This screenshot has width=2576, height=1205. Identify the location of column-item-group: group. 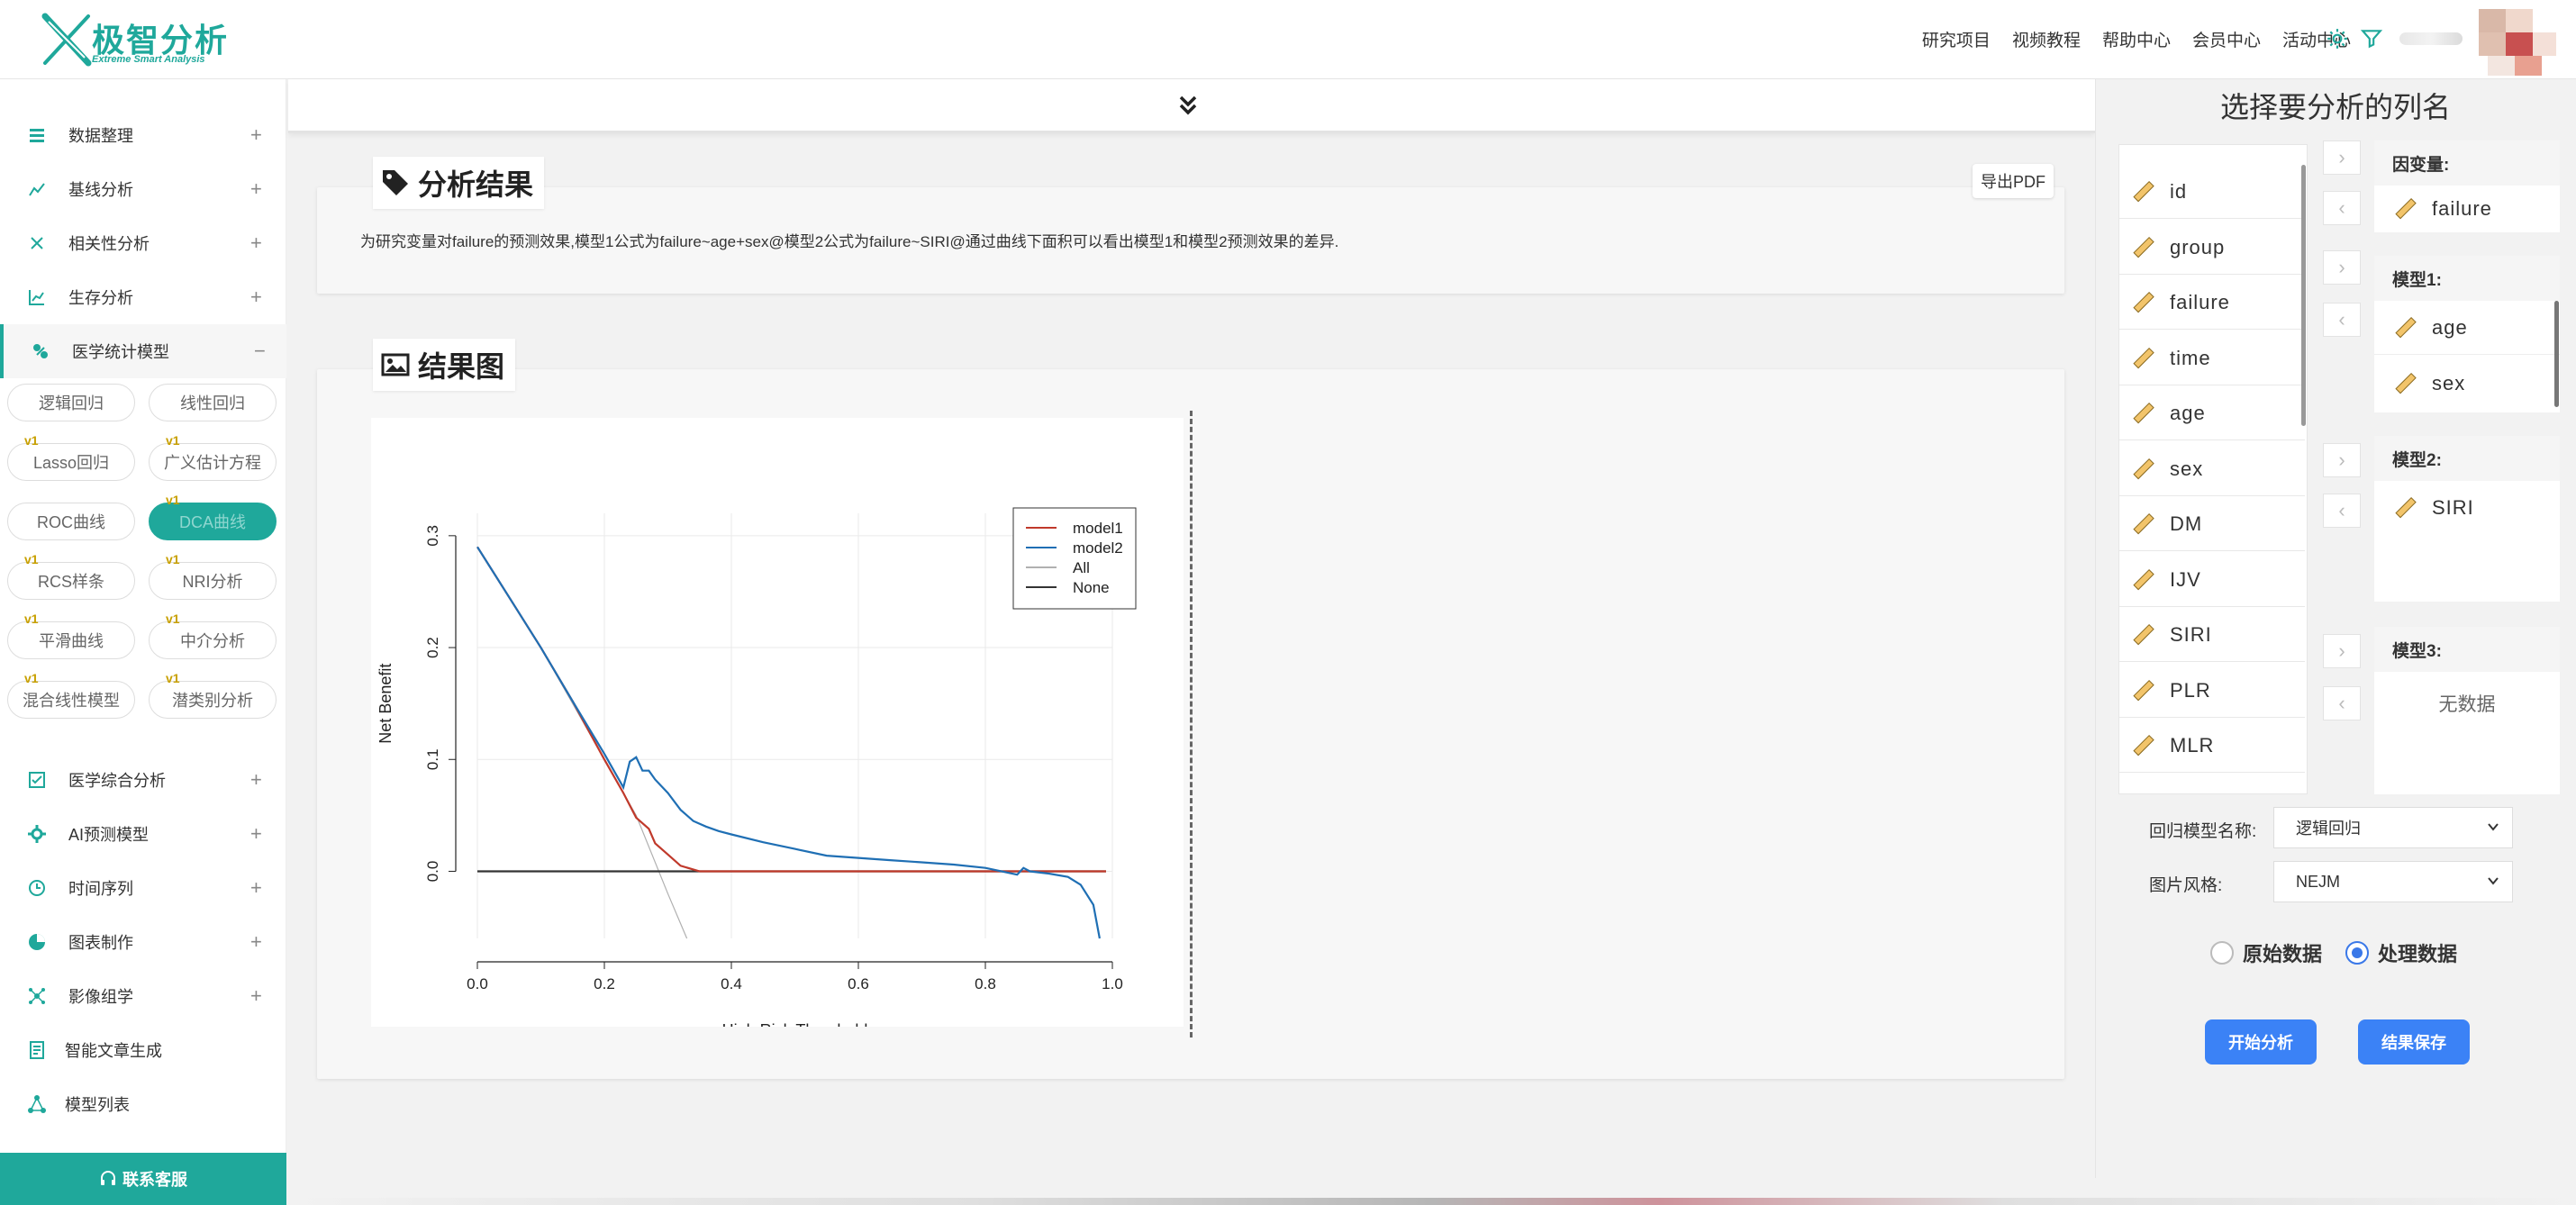
(2212, 248).